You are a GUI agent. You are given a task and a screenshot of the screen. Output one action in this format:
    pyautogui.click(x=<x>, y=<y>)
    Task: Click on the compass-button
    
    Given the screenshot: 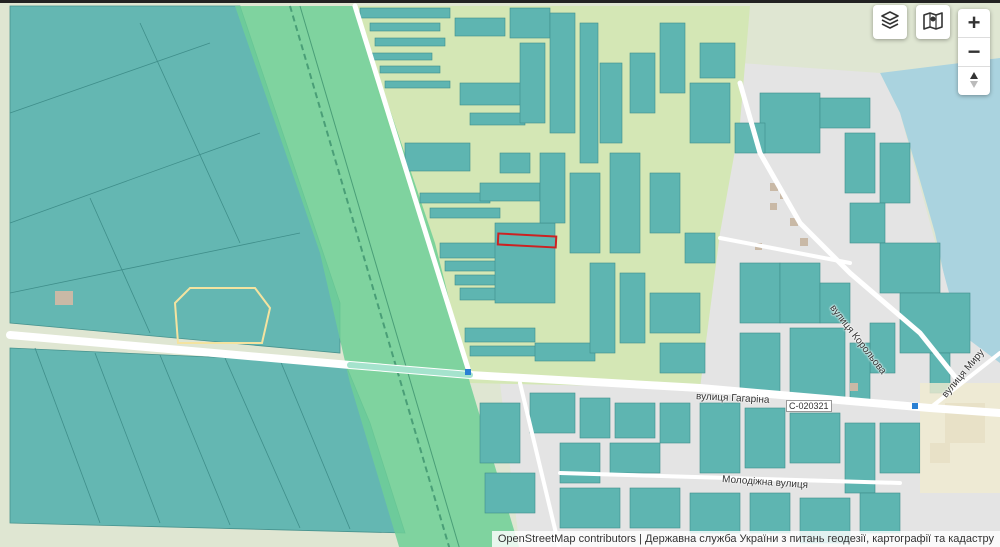 What is the action you would take?
    pyautogui.click(x=974, y=81)
    